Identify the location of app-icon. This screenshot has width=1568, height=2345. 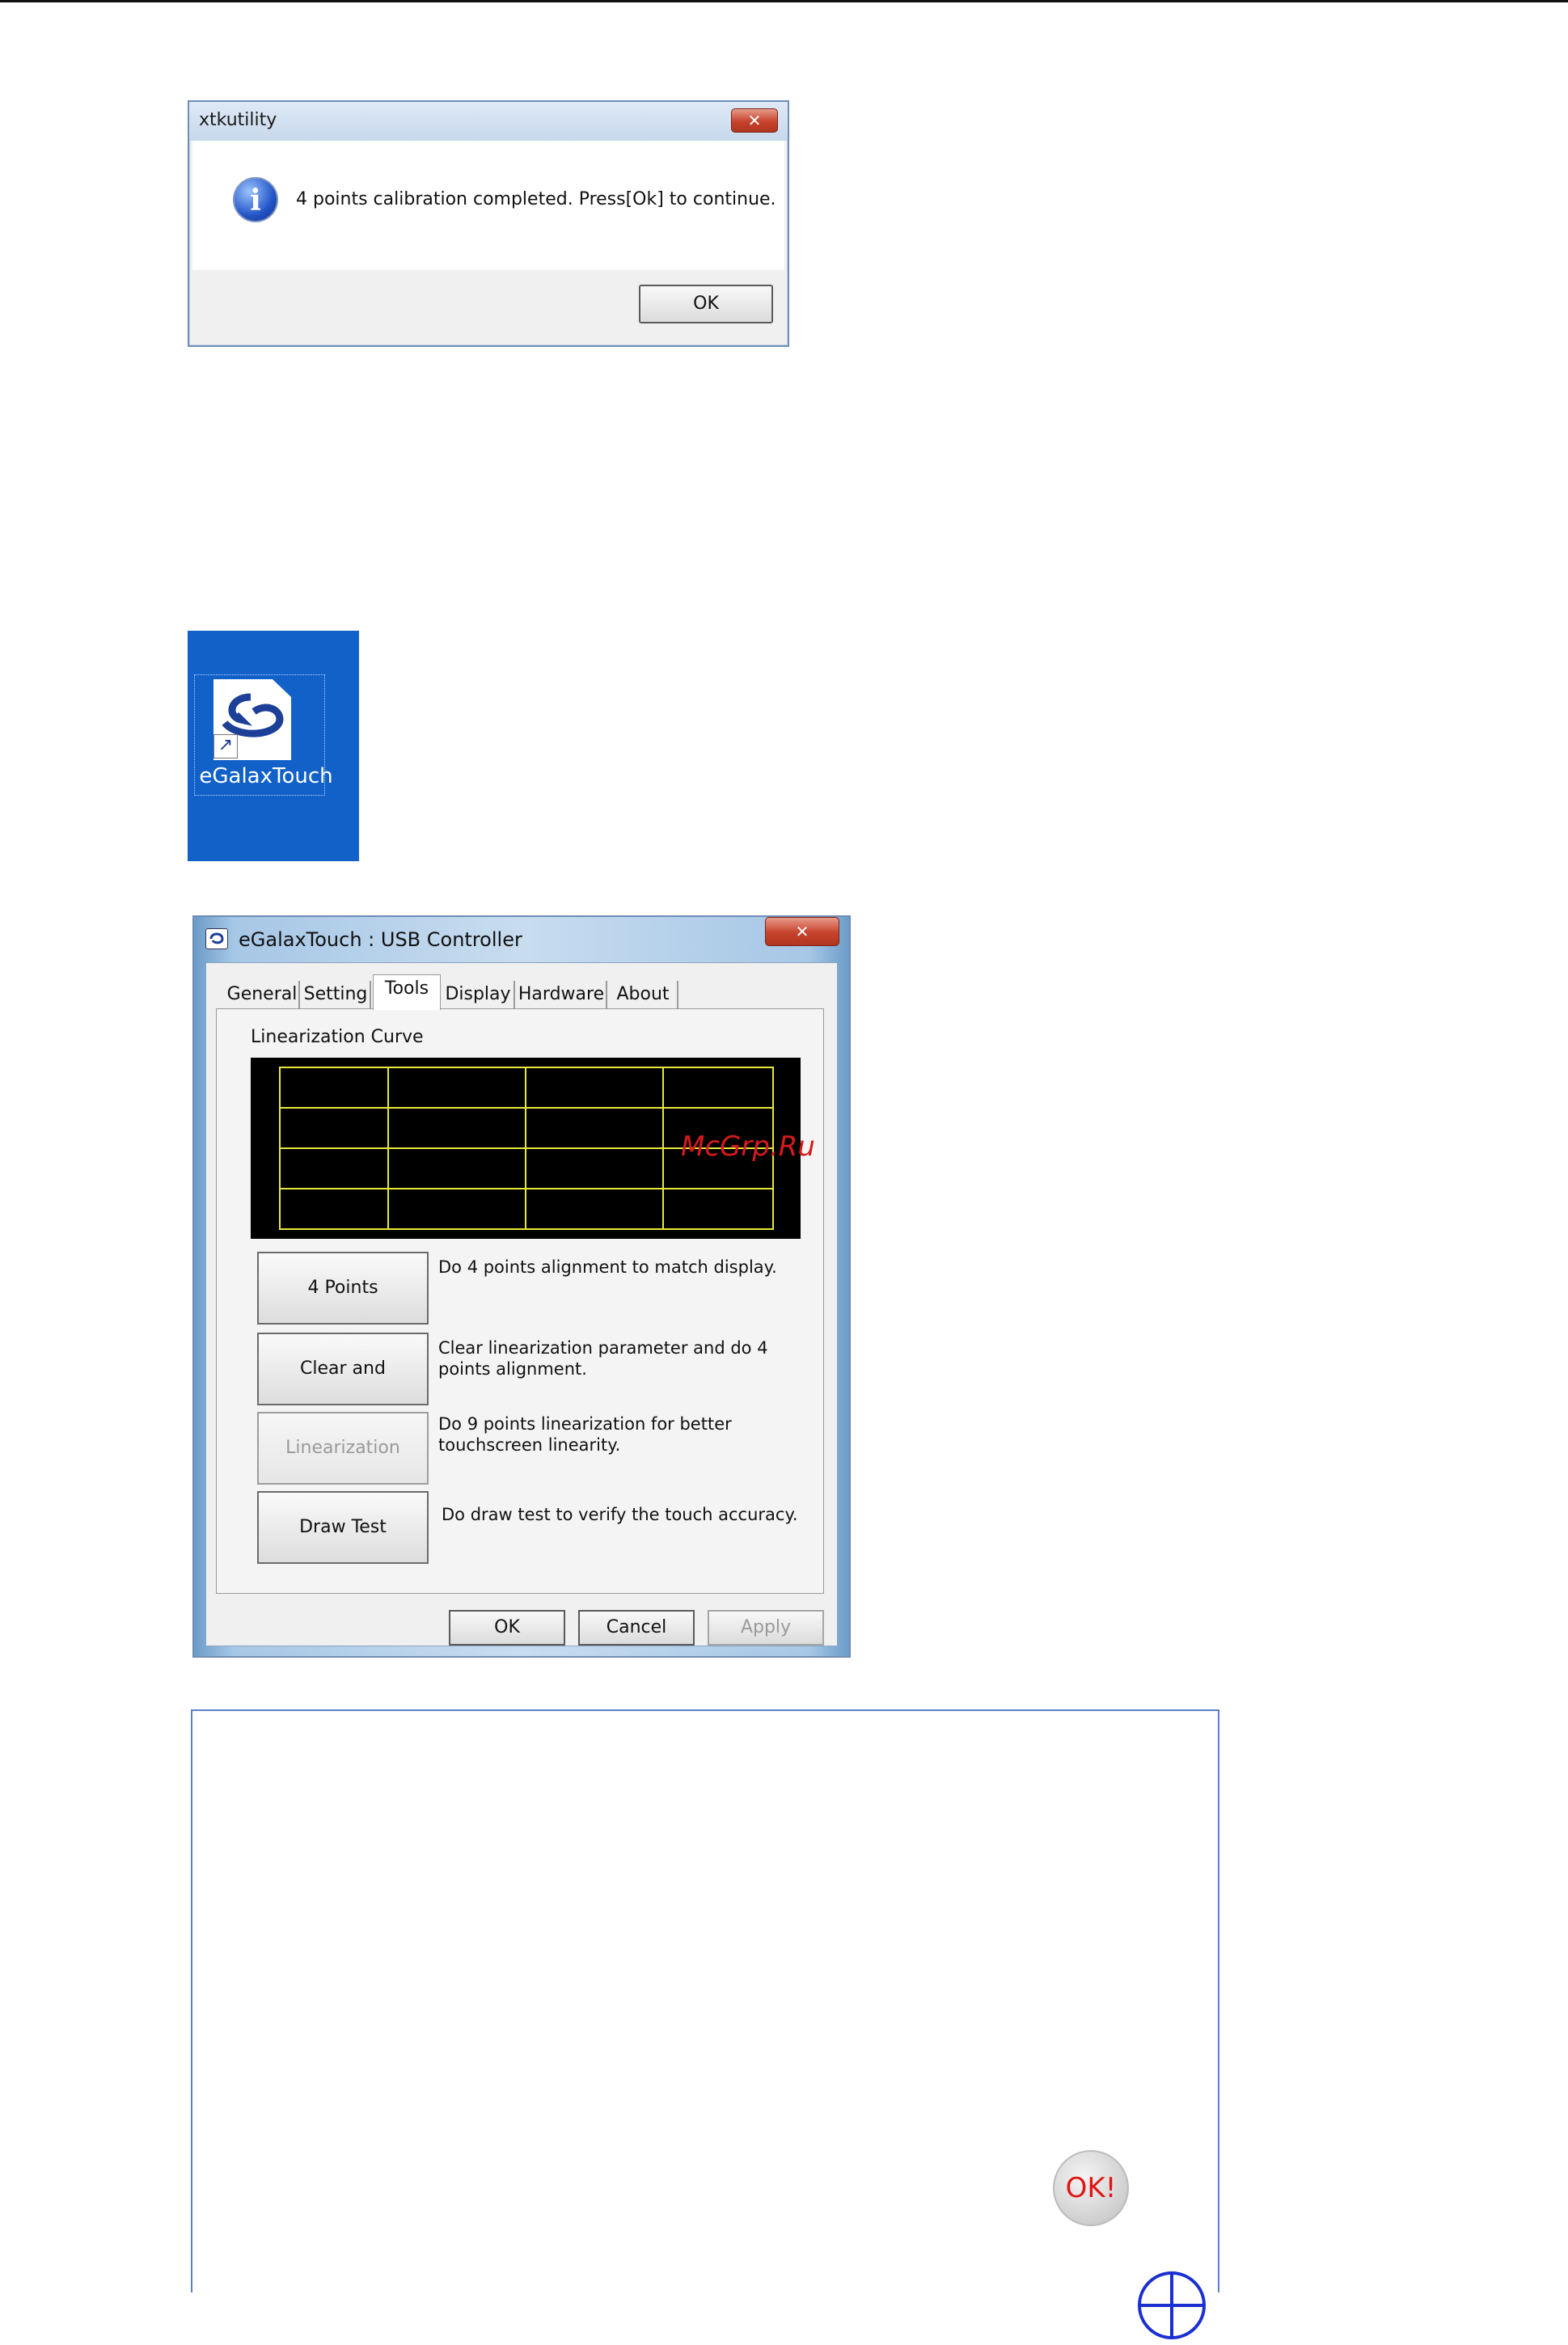
(216, 938).